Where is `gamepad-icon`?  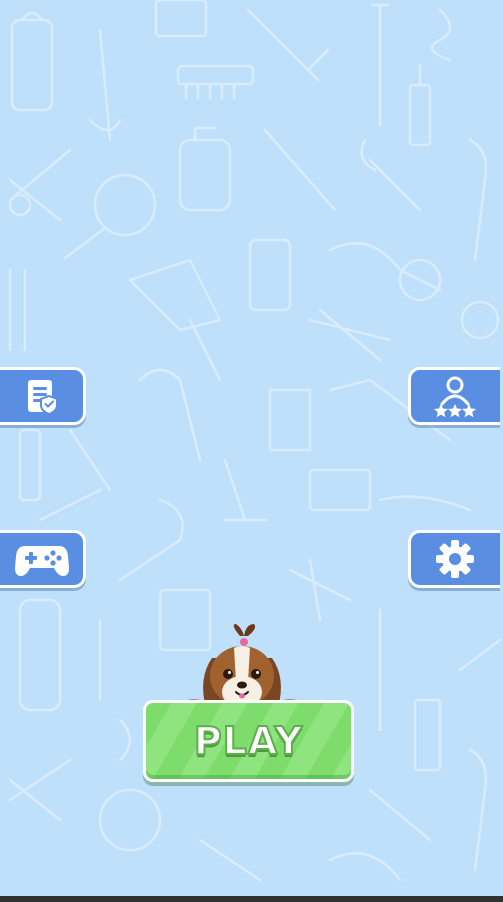 gamepad-icon is located at coordinates (41, 561).